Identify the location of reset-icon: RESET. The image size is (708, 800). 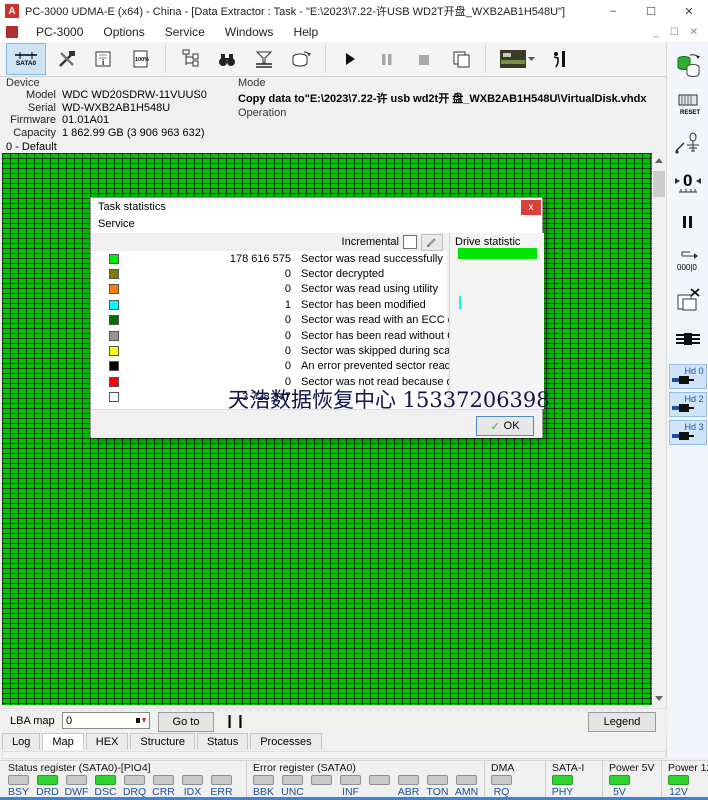
(689, 105).